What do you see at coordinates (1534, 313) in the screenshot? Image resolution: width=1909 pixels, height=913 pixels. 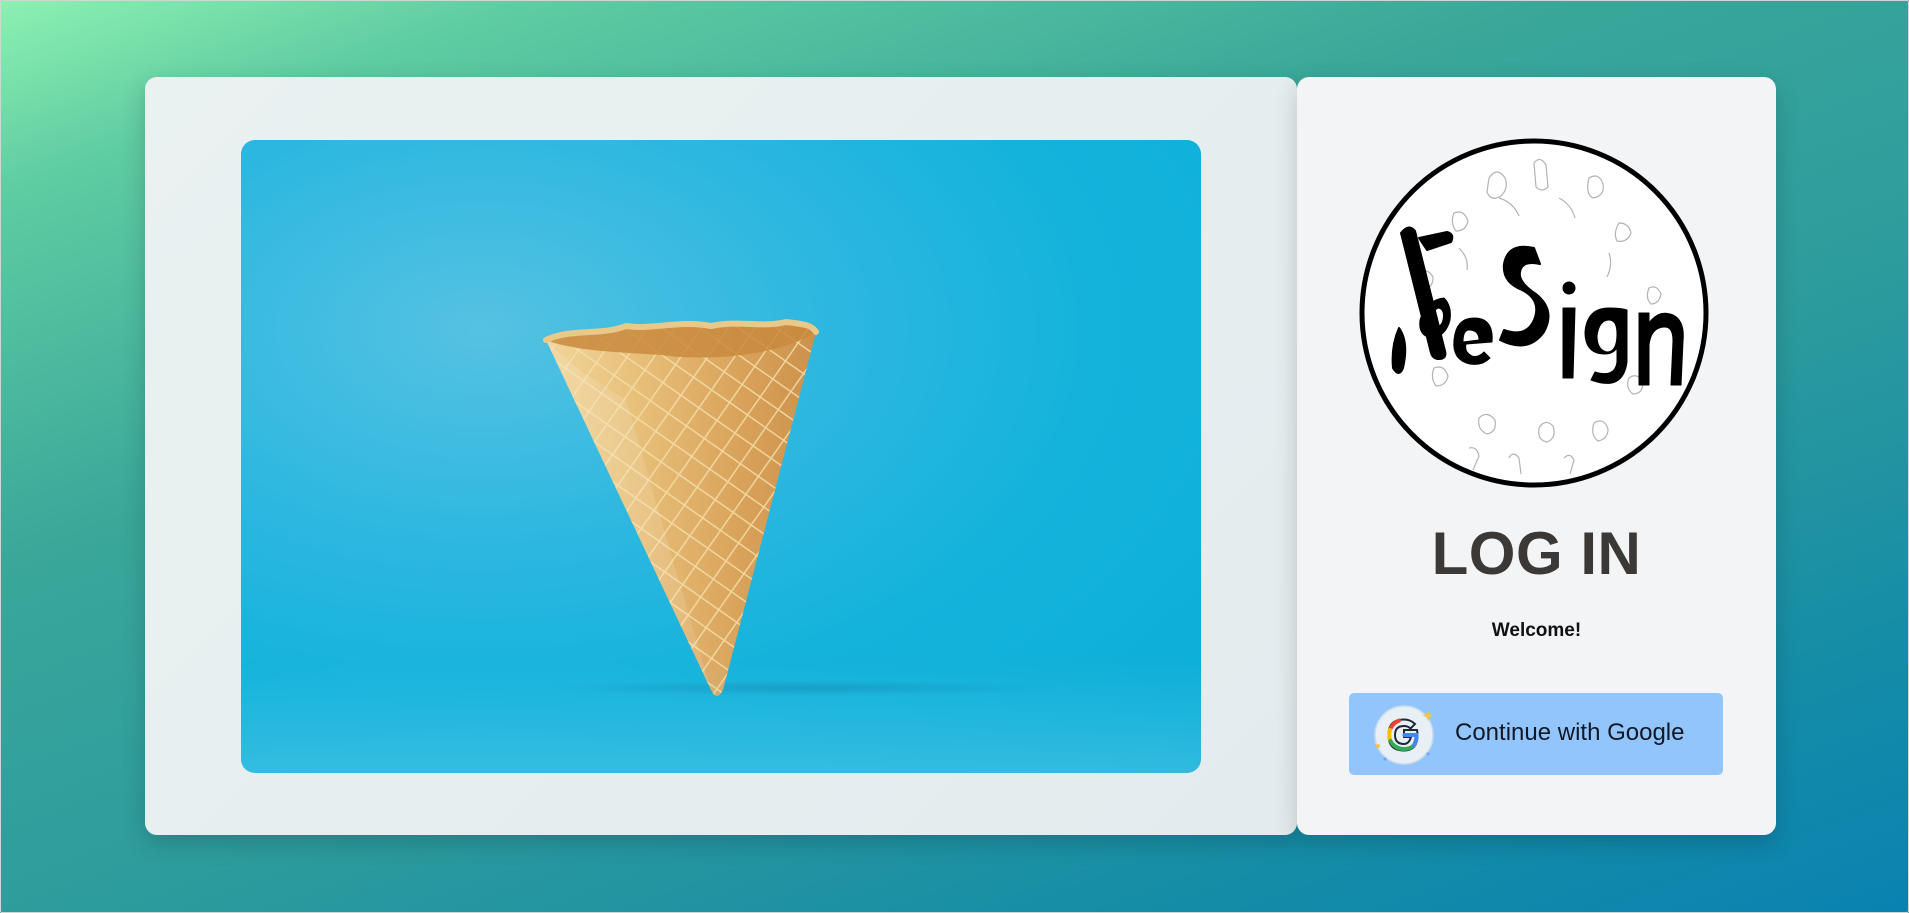 I see `esign-logo` at bounding box center [1534, 313].